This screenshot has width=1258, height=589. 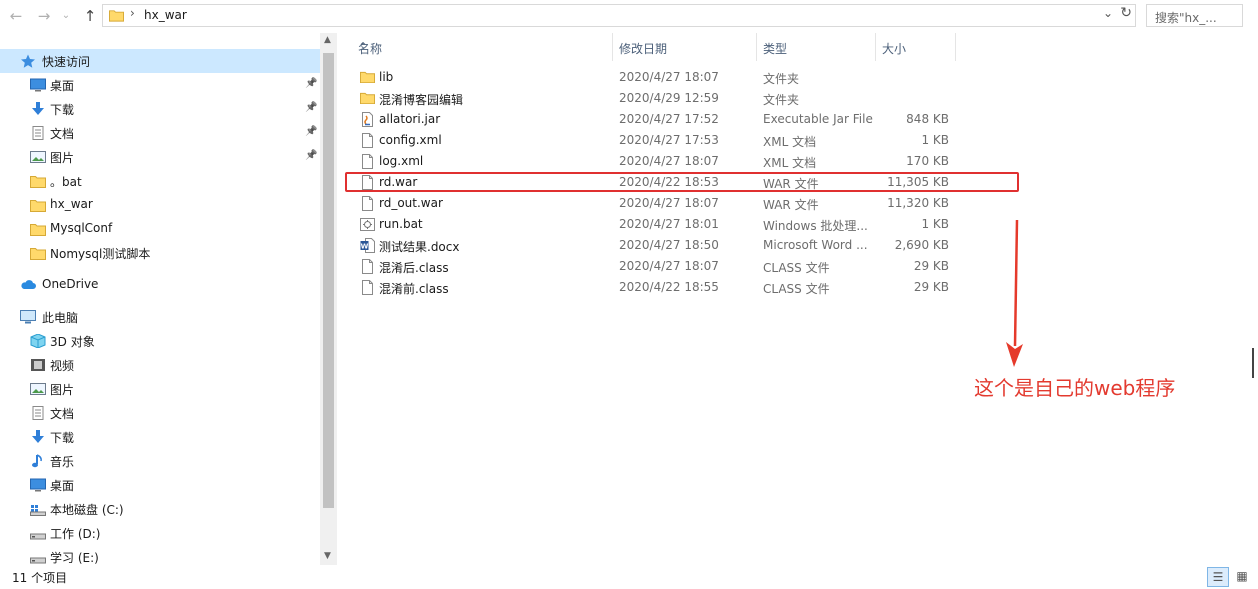 What do you see at coordinates (87, 510) in the screenshot?
I see `nav-item-label: 本地磁盘 (C:)` at bounding box center [87, 510].